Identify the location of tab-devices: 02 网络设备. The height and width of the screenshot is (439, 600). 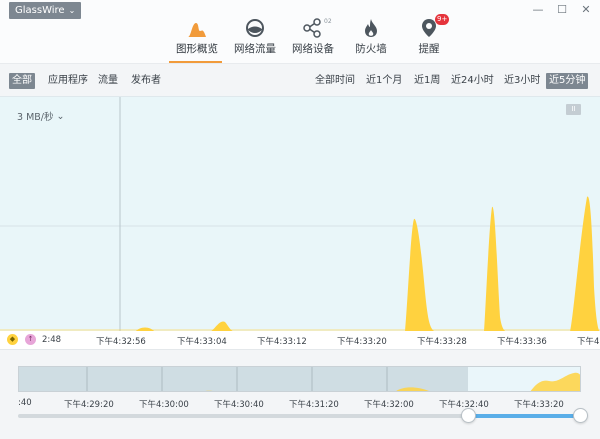
(313, 39).